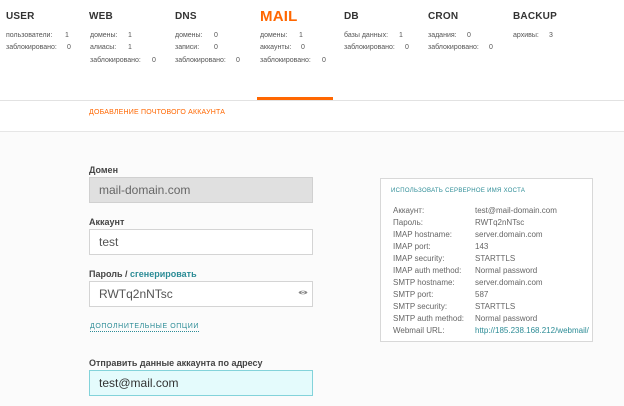  I want to click on info-value: RWTq2nNTsc, so click(500, 222).